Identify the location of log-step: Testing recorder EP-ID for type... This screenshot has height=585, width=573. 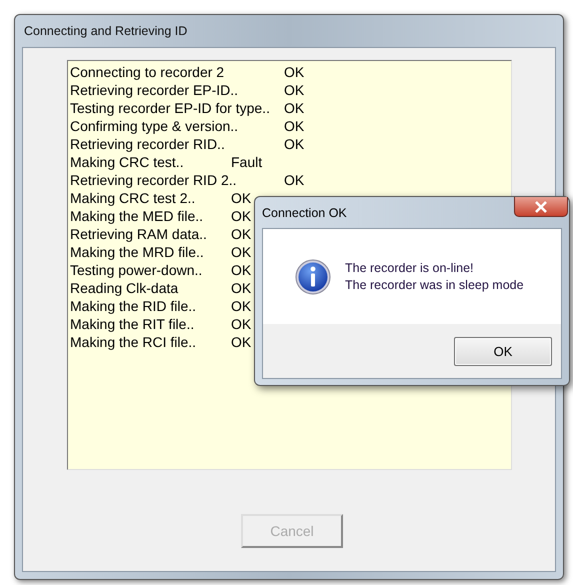
(170, 108).